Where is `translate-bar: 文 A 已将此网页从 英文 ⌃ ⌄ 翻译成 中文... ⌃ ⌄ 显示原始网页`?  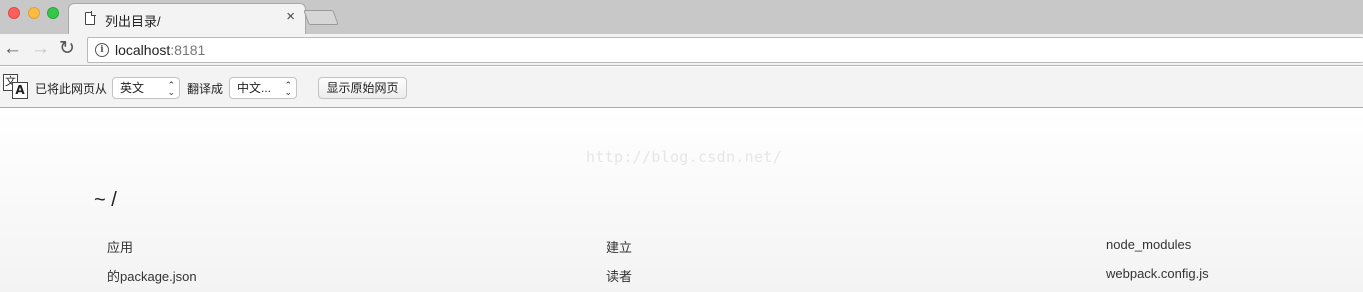
translate-bar: 文 A 已将此网页从 英文 ⌃ ⌄ 翻译成 中文... ⌃ ⌄ 显示原始网页 is located at coordinates (681, 87).